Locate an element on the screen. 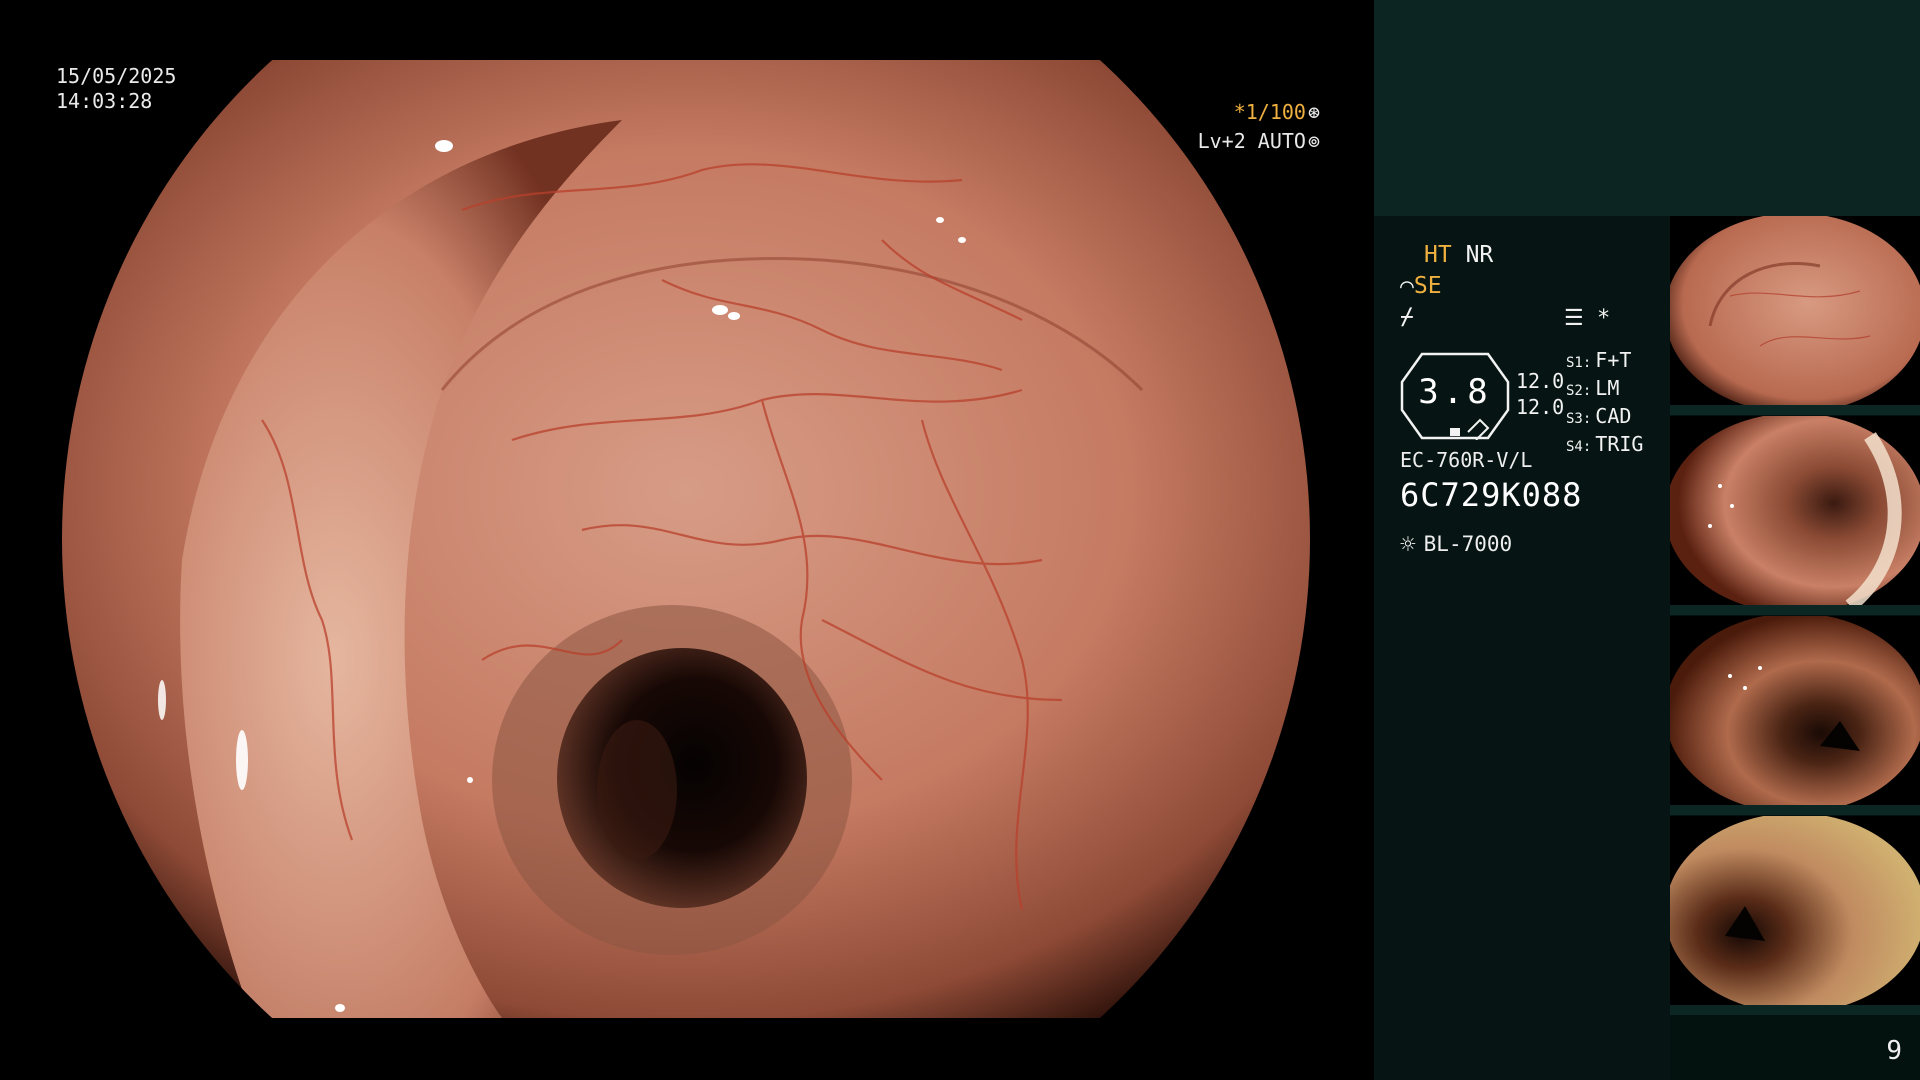 The height and width of the screenshot is (1080, 1920). light-source-icon: ☼ is located at coordinates (1408, 545).